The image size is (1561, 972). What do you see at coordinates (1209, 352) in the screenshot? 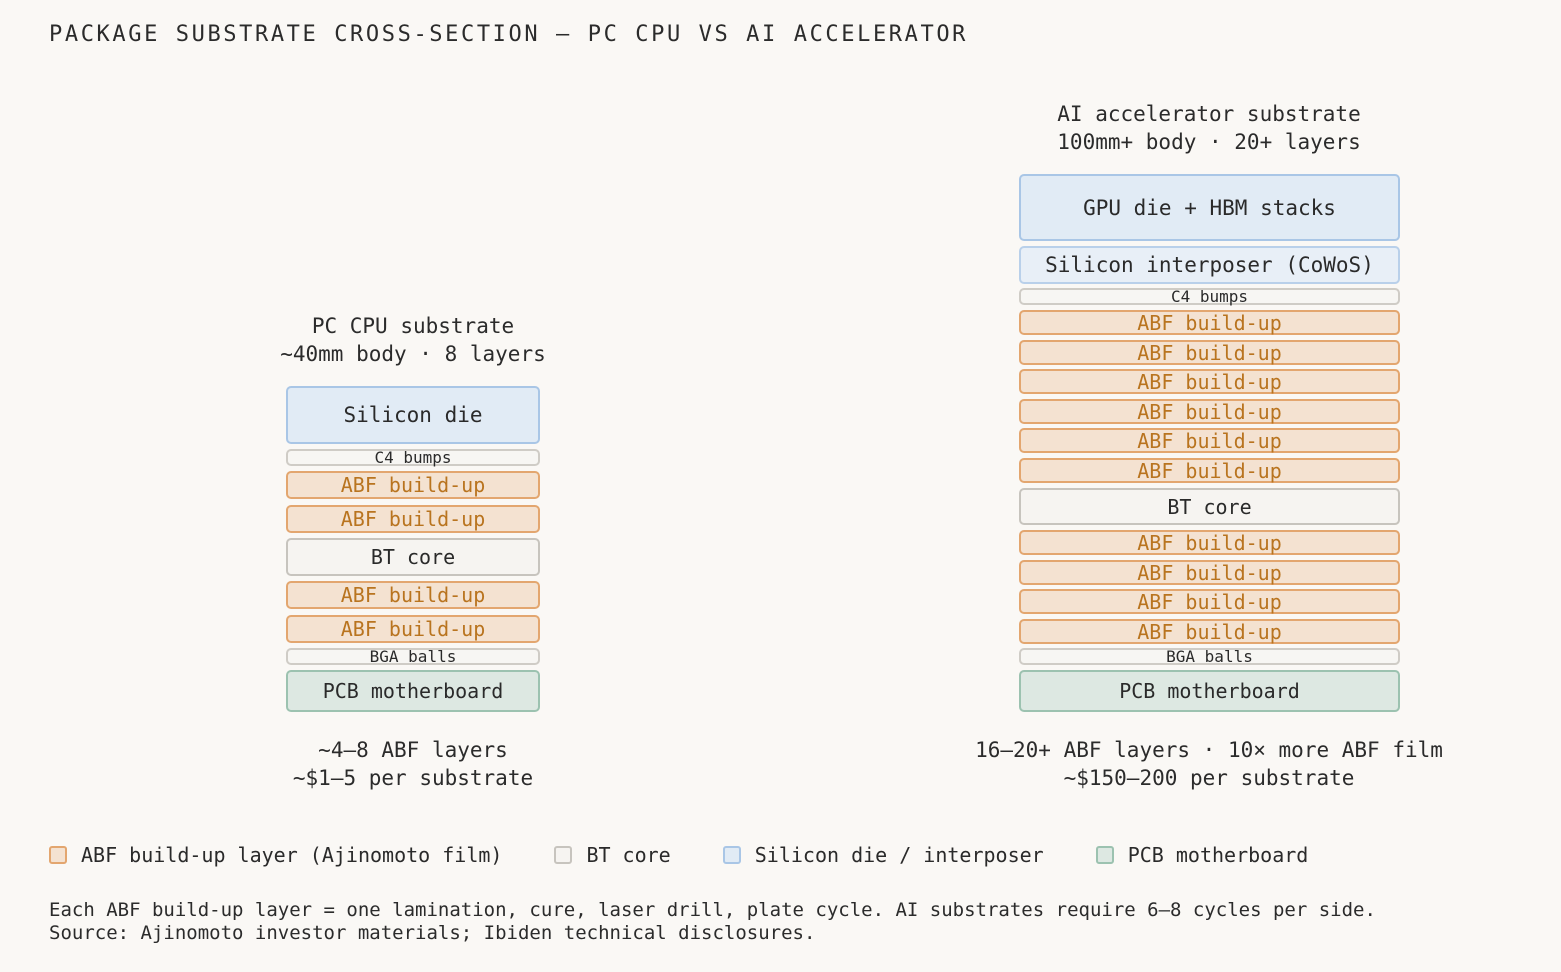
I see `ai-layer-abf-2: ABF build-up` at bounding box center [1209, 352].